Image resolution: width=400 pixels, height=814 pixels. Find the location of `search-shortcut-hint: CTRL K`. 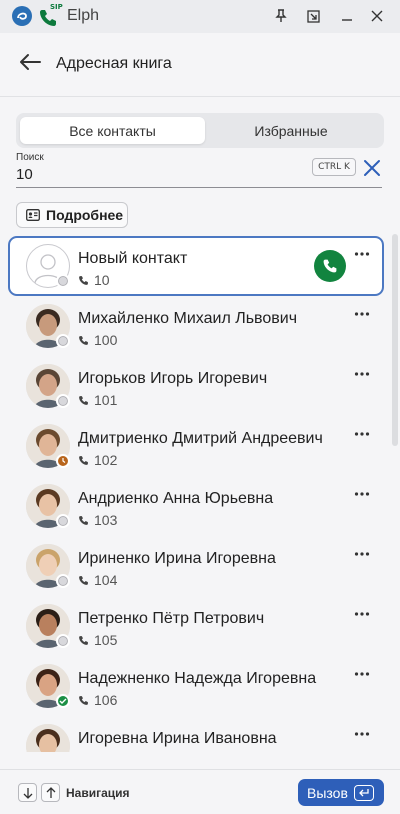

search-shortcut-hint: CTRL K is located at coordinates (334, 167).